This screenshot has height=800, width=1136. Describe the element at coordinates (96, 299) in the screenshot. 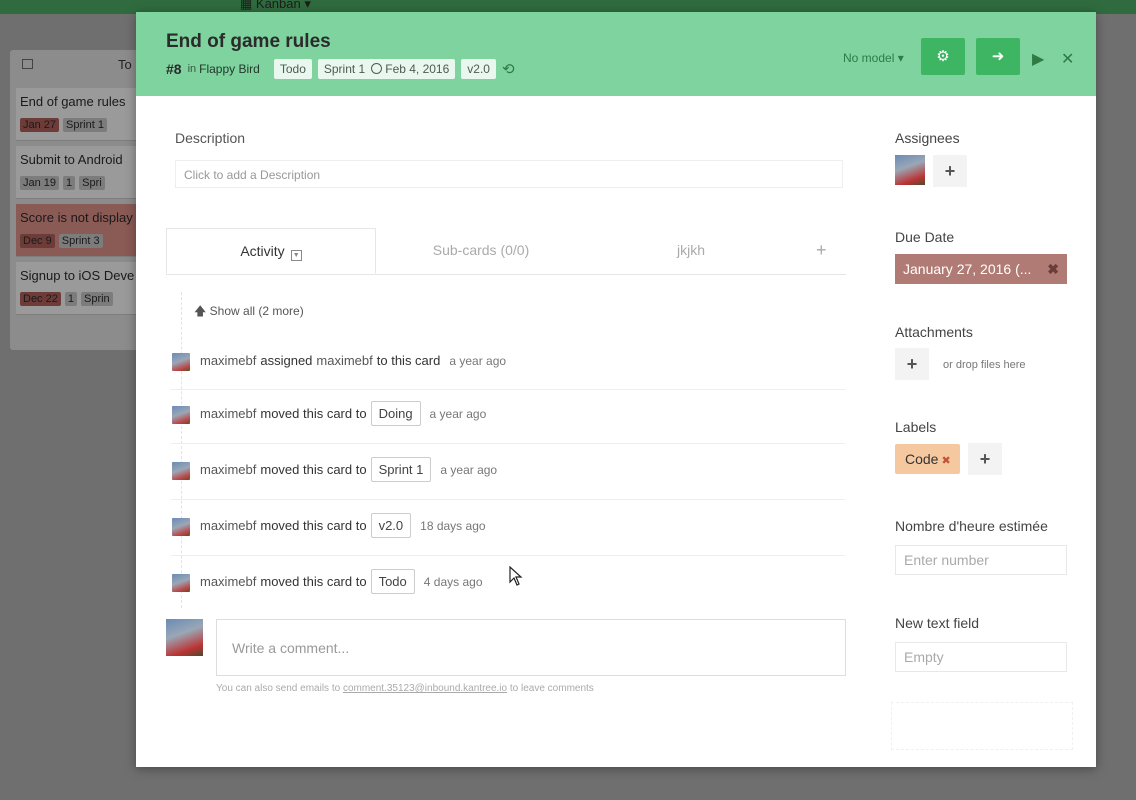

I see `card-sprint: Sprin` at that location.